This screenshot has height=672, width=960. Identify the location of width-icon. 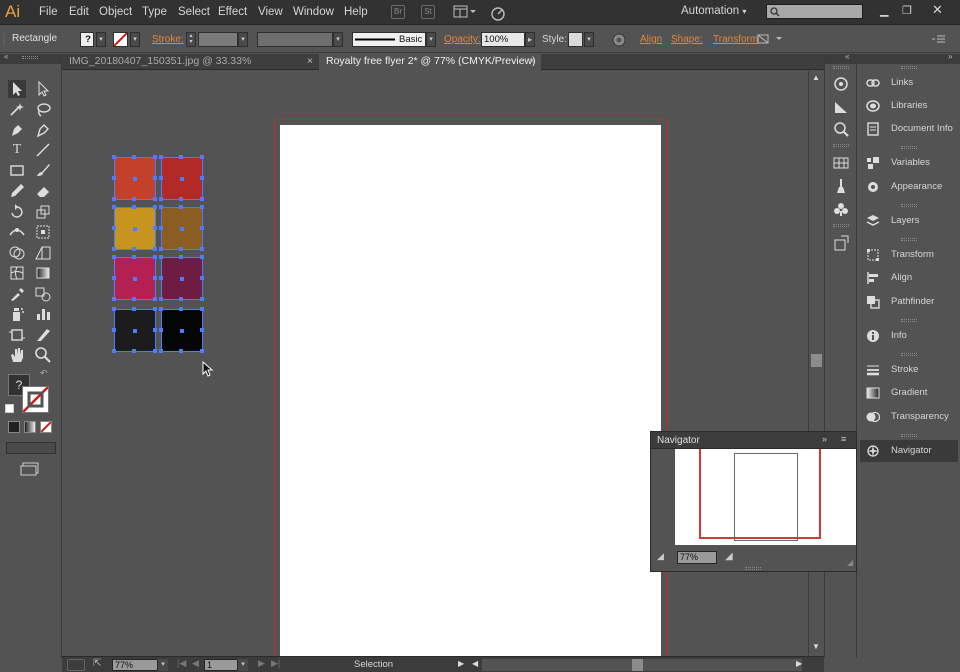
(17, 232).